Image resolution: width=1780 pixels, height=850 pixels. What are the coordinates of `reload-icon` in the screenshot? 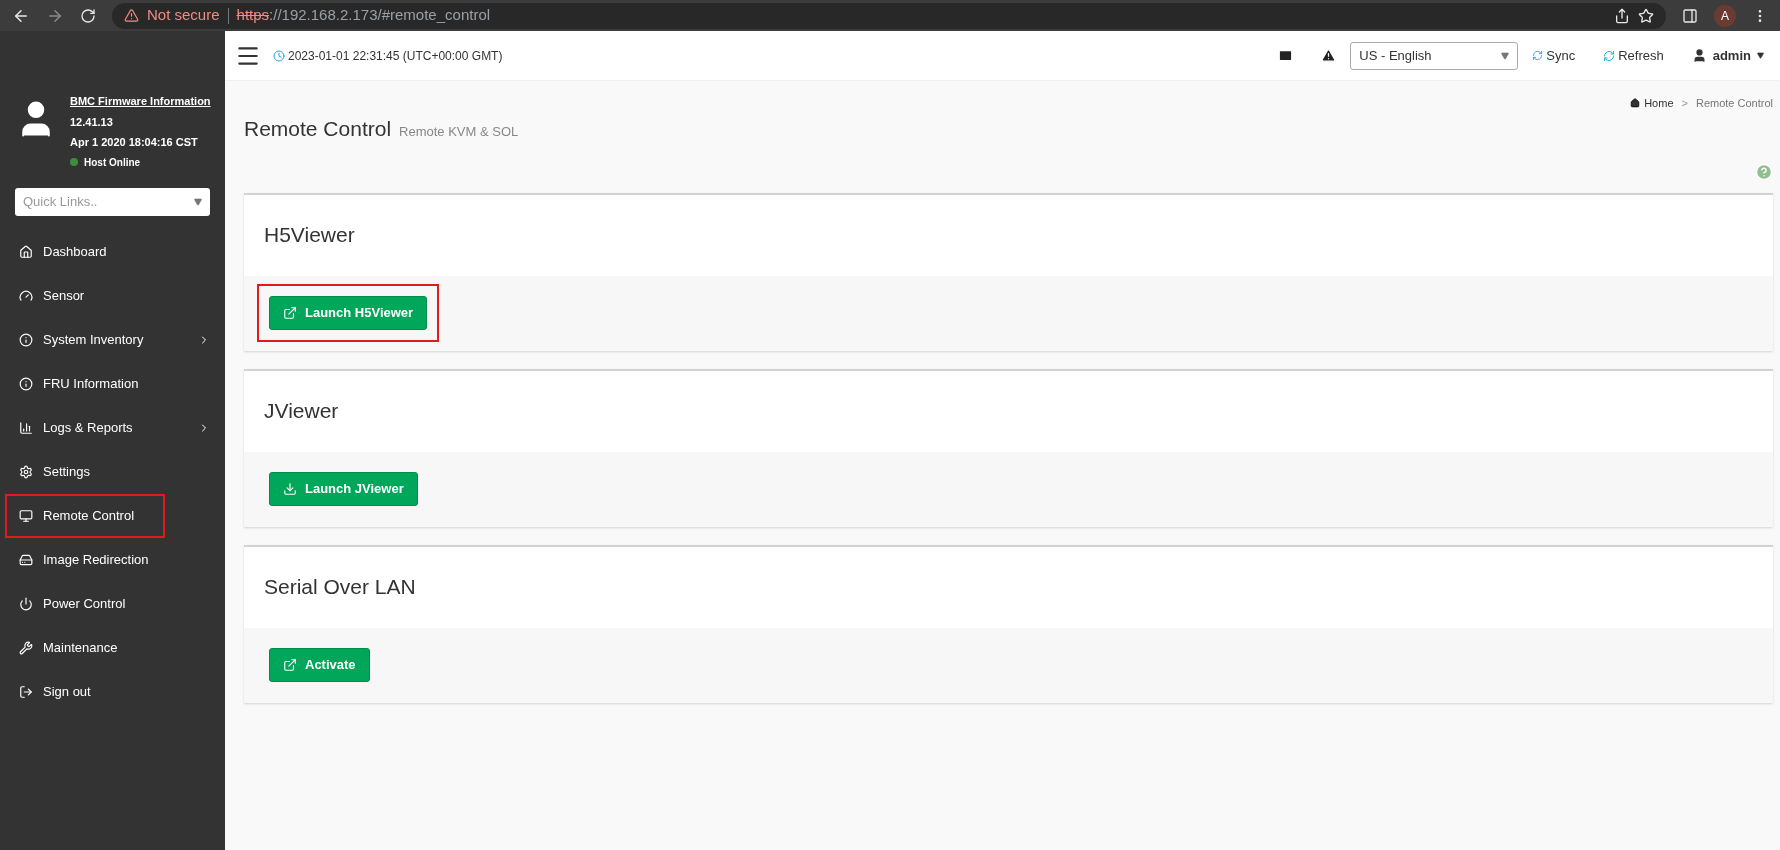 It's located at (88, 15).